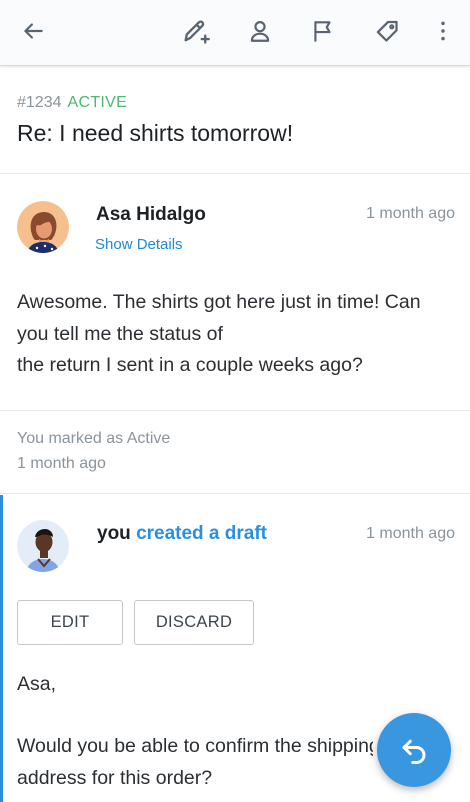  I want to click on top-toolbar, so click(235, 33).